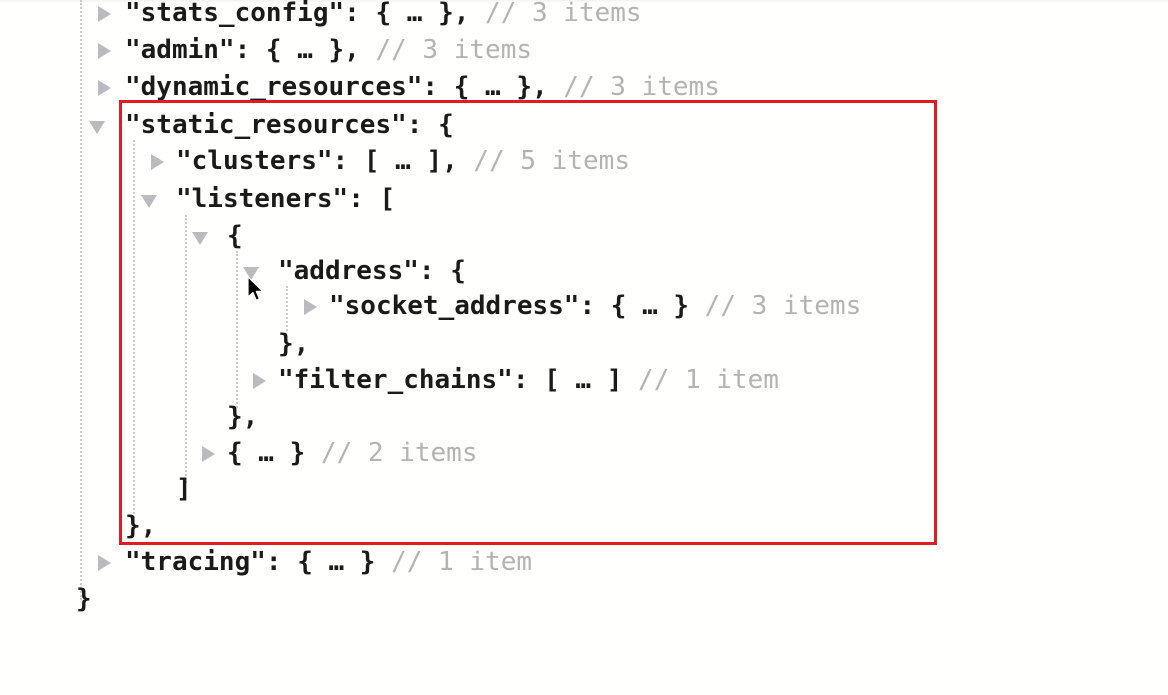 Image resolution: width=1168 pixels, height=695 pixels. Describe the element at coordinates (266, 125) in the screenshot. I see `json-key: "static_resources"` at that location.